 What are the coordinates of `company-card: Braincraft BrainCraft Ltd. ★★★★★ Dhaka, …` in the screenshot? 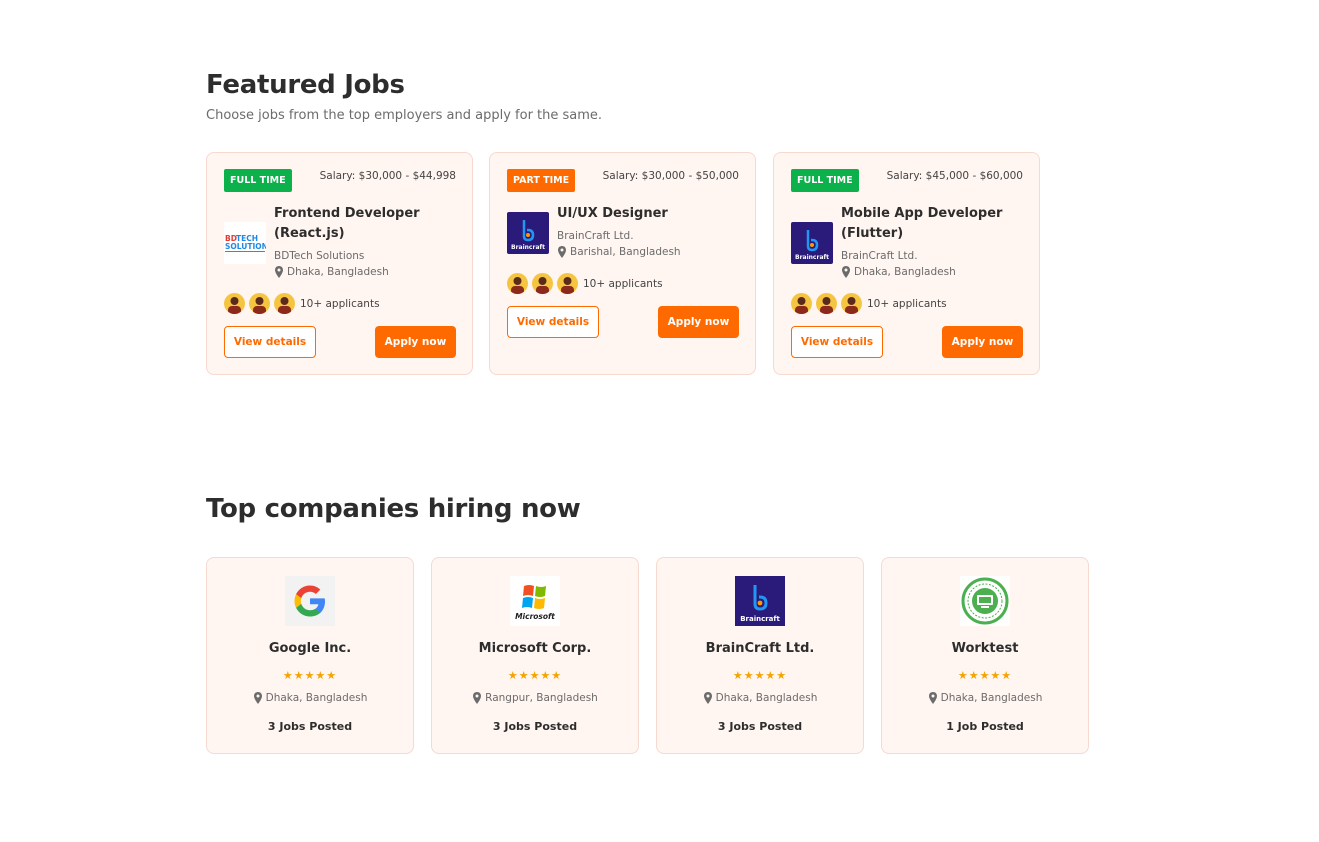 It's located at (760, 655).